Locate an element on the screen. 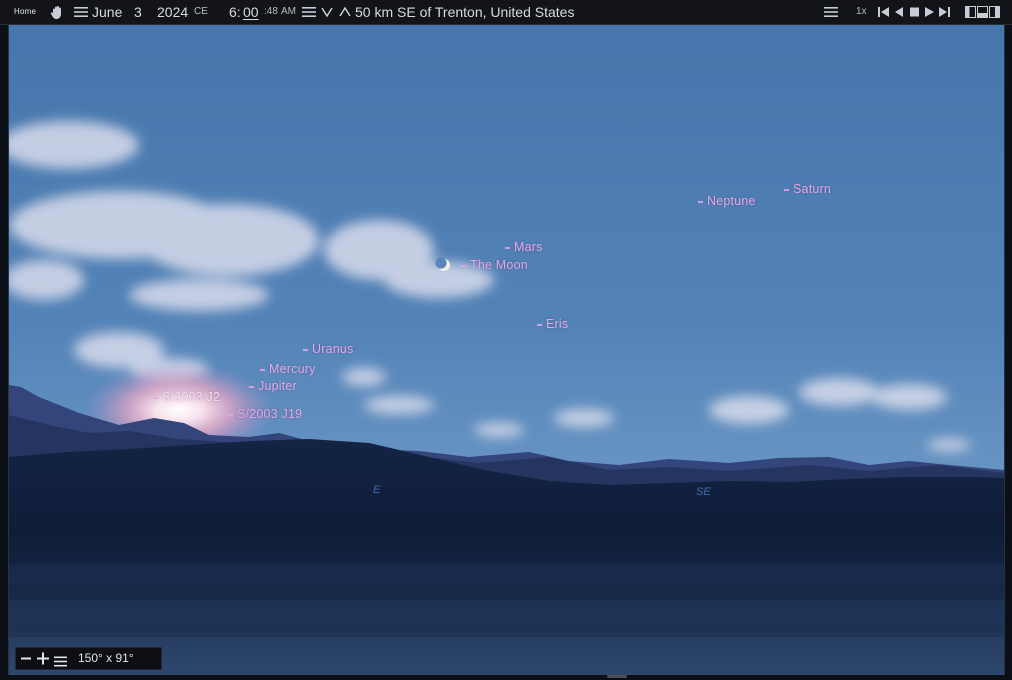 The image size is (1012, 680). time-minute: 00 is located at coordinates (251, 12).